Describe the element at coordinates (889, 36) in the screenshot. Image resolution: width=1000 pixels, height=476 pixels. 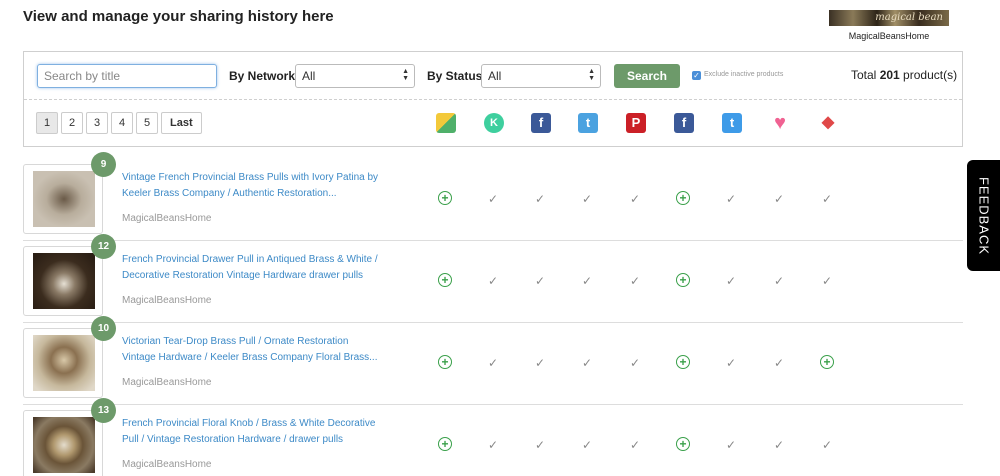
I see `shop-name: MagicalBeansHome` at that location.